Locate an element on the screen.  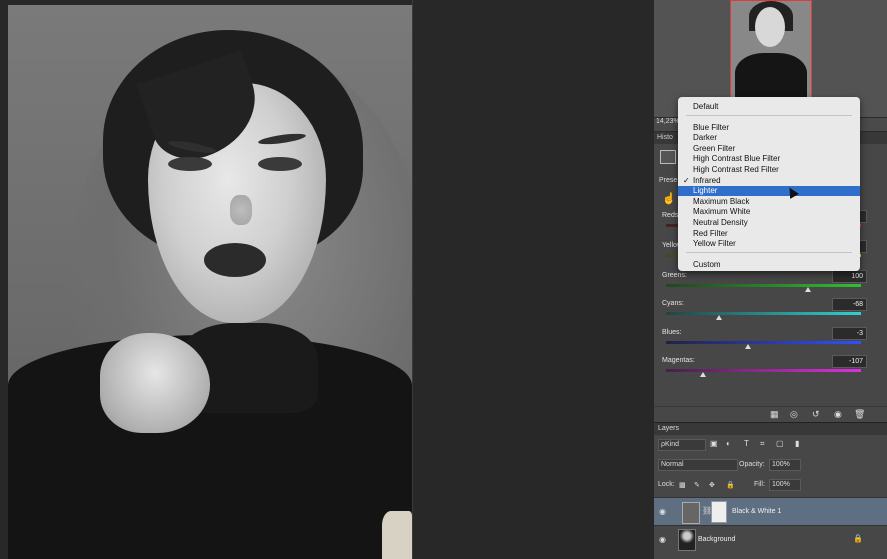
menu-item: Maximum White is located at coordinates (769, 212).